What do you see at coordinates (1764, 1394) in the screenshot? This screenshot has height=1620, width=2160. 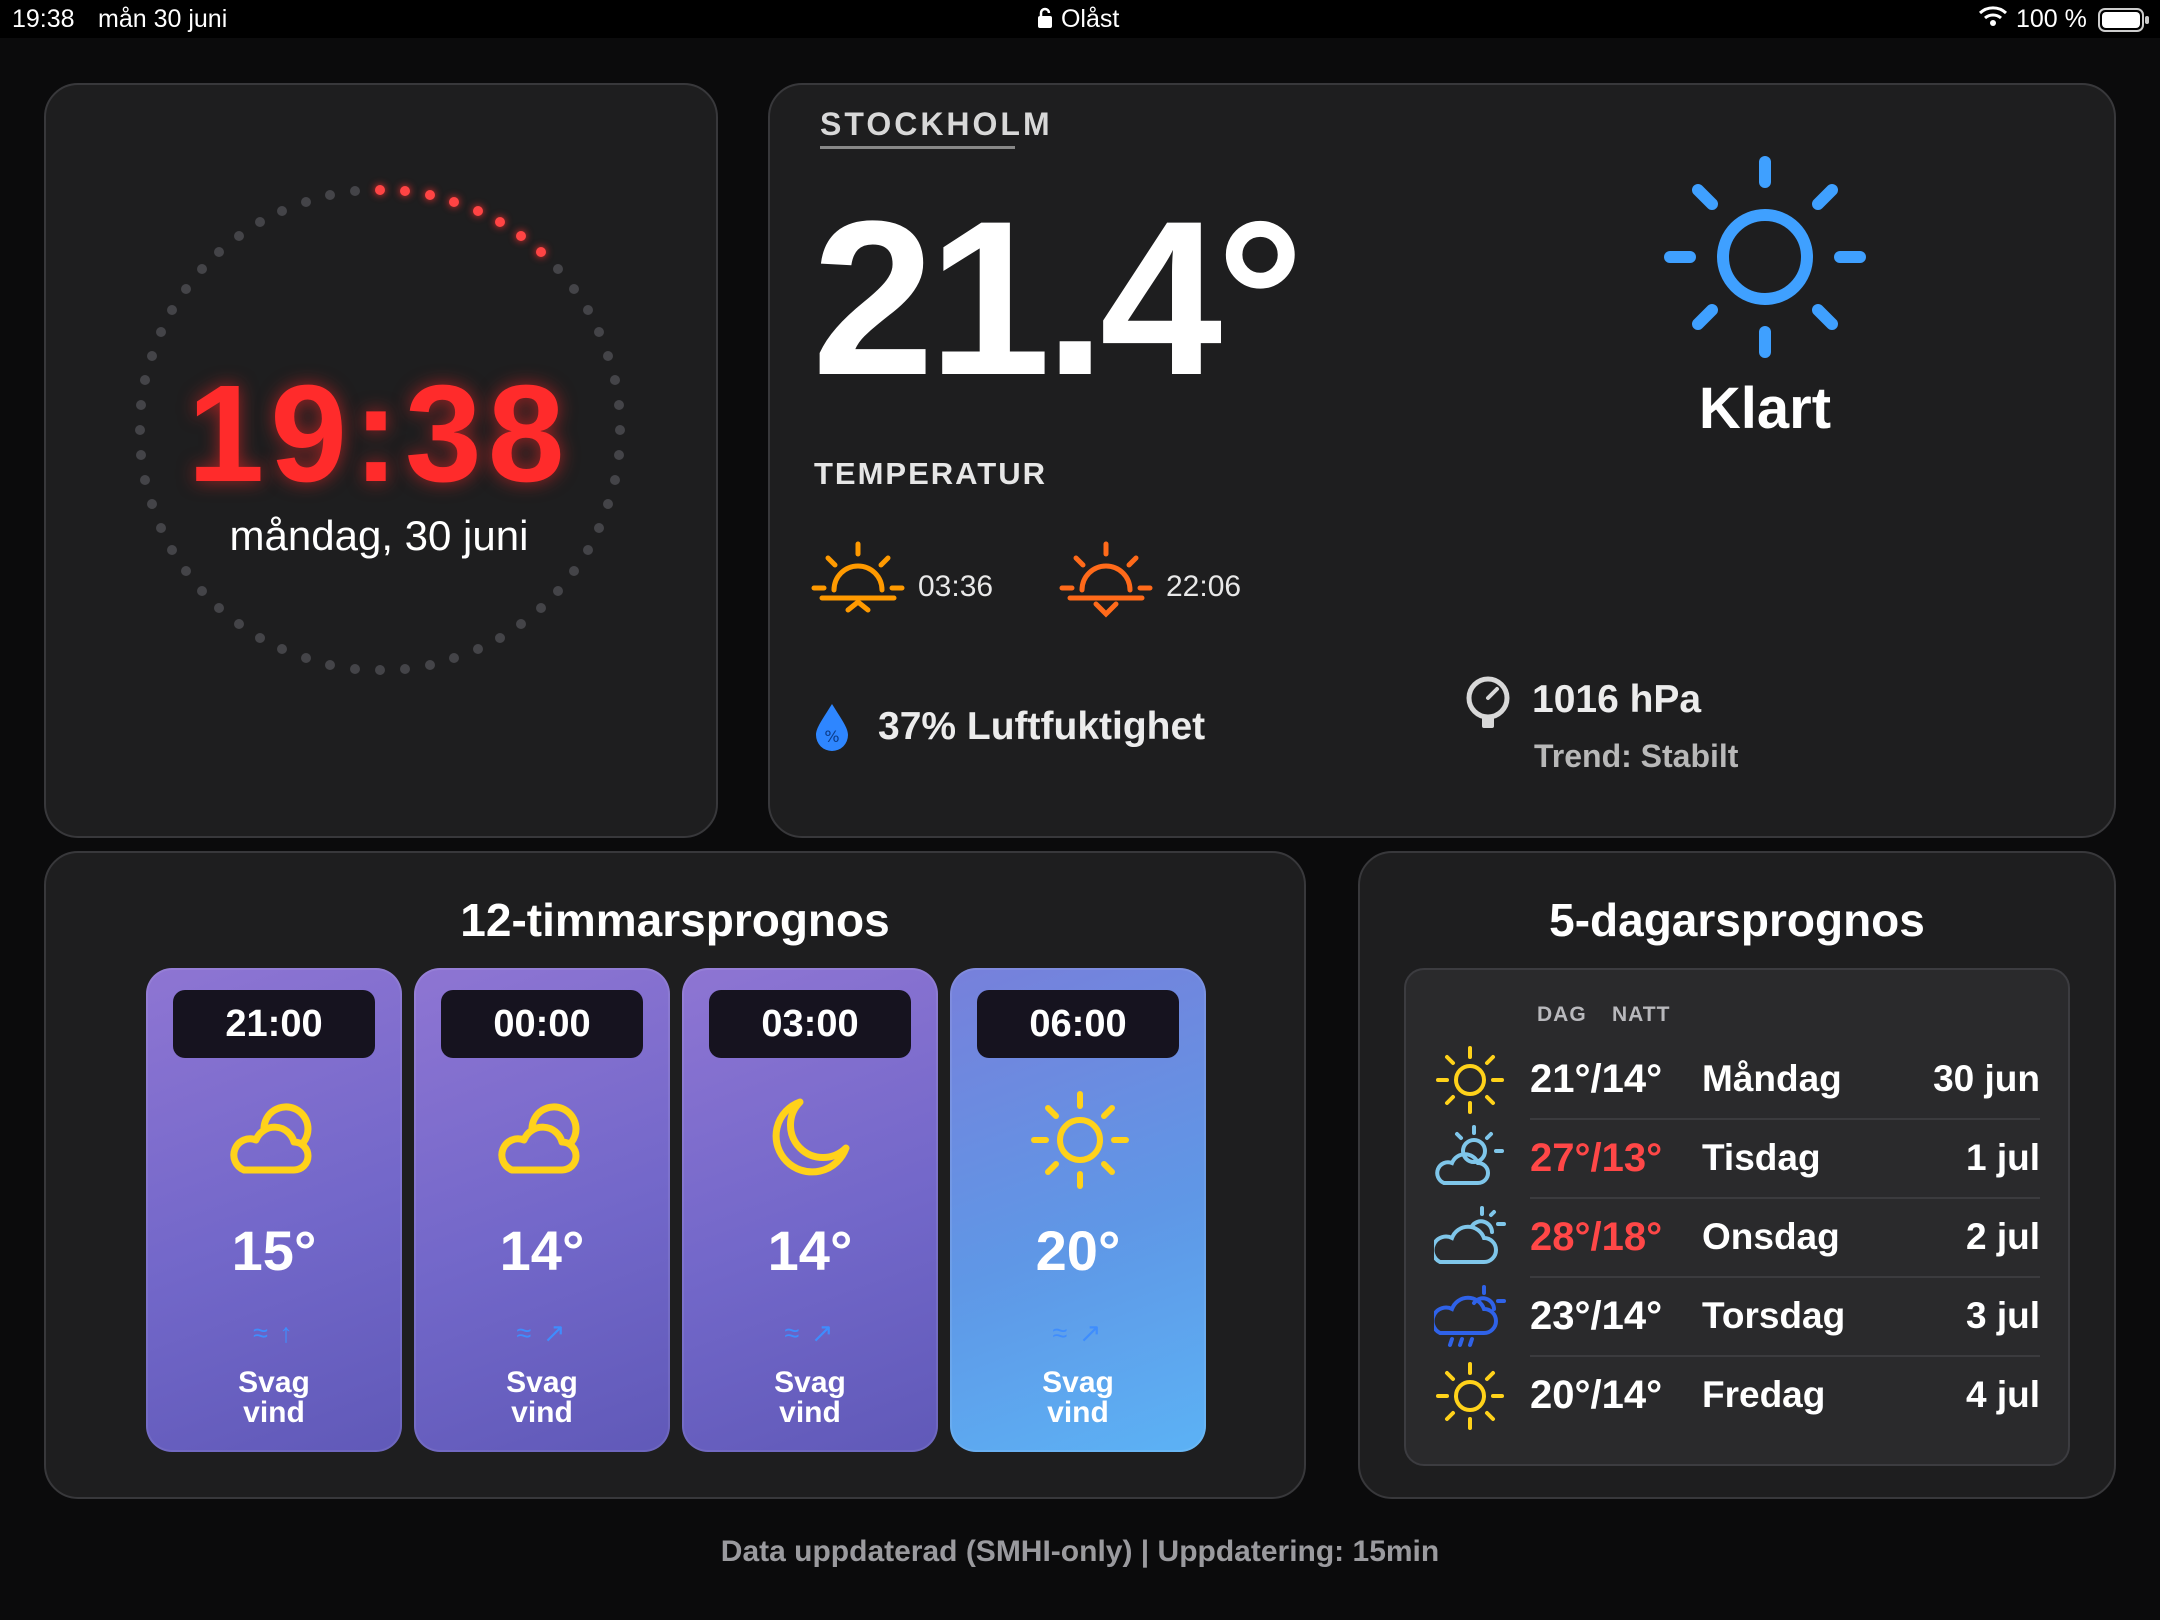 I see `forecast-day: Fredag` at bounding box center [1764, 1394].